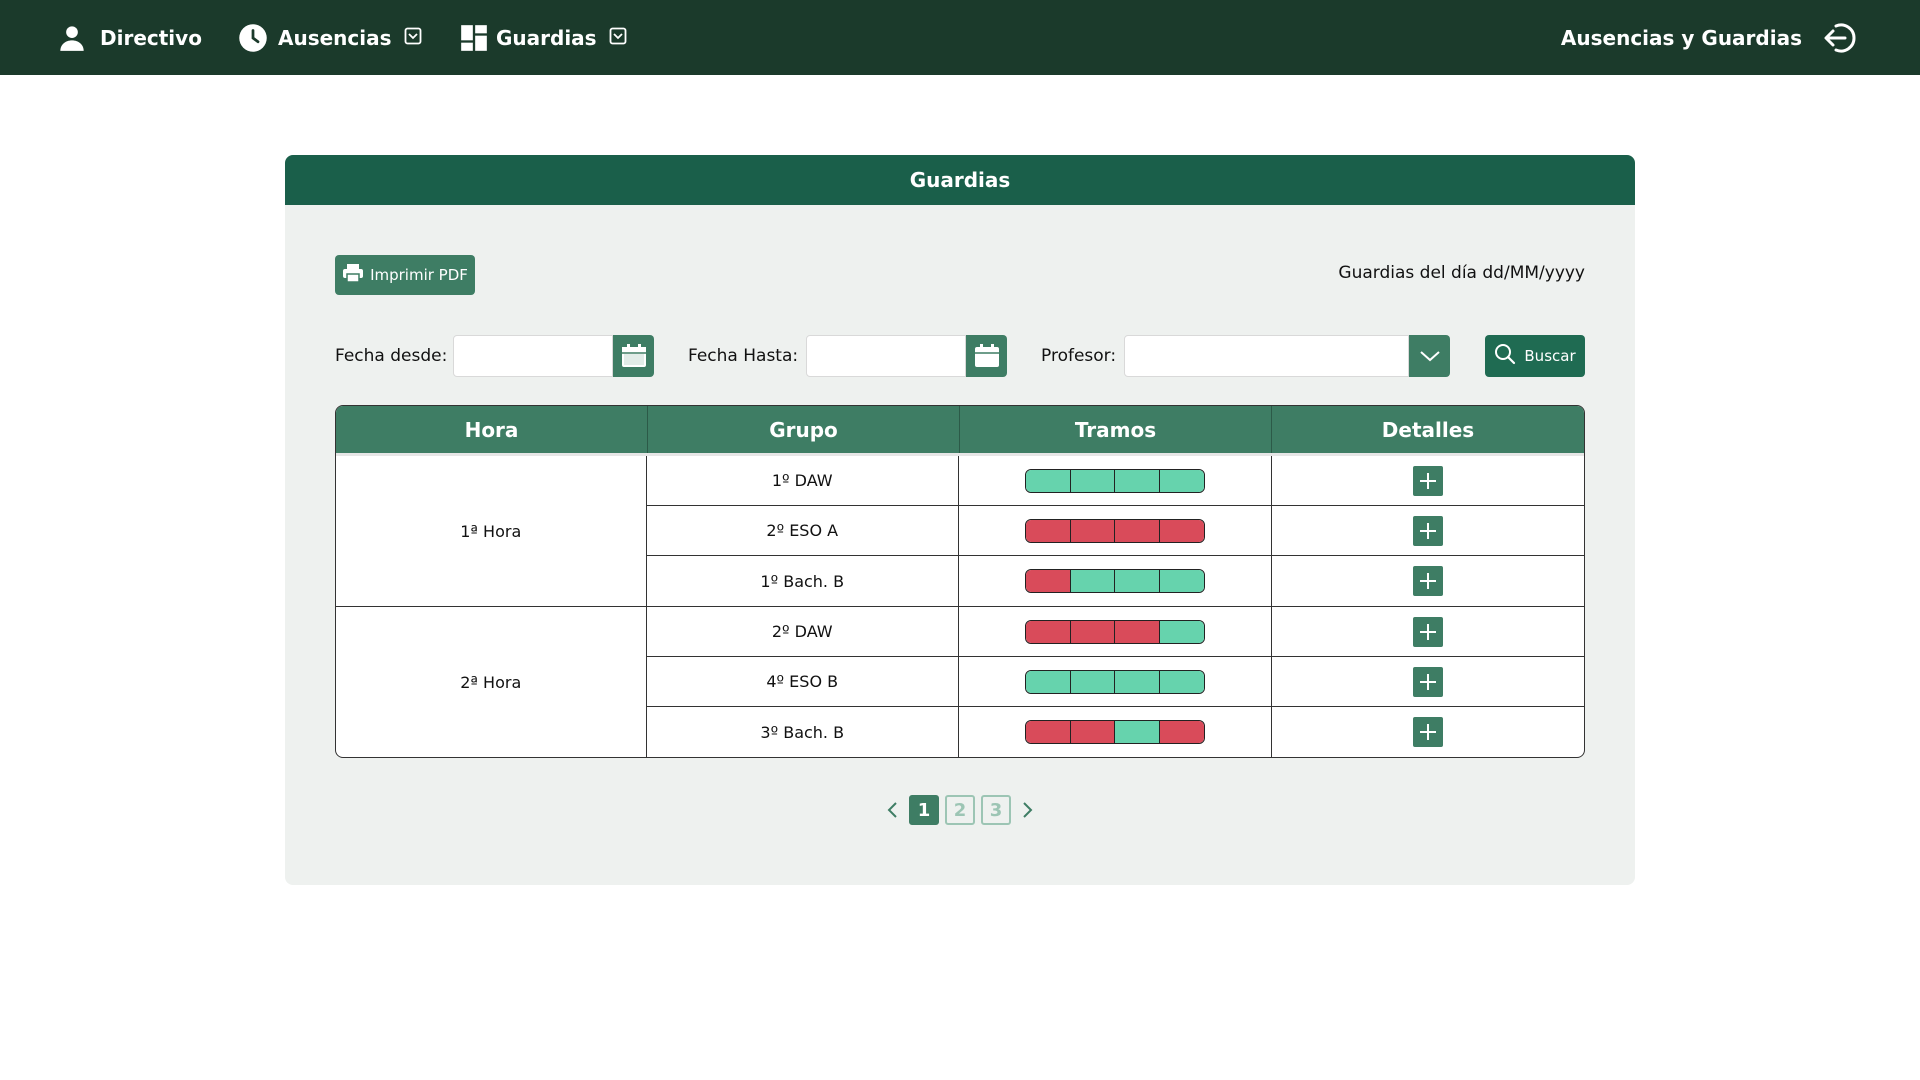  I want to click on logout-icon, so click(1840, 38).